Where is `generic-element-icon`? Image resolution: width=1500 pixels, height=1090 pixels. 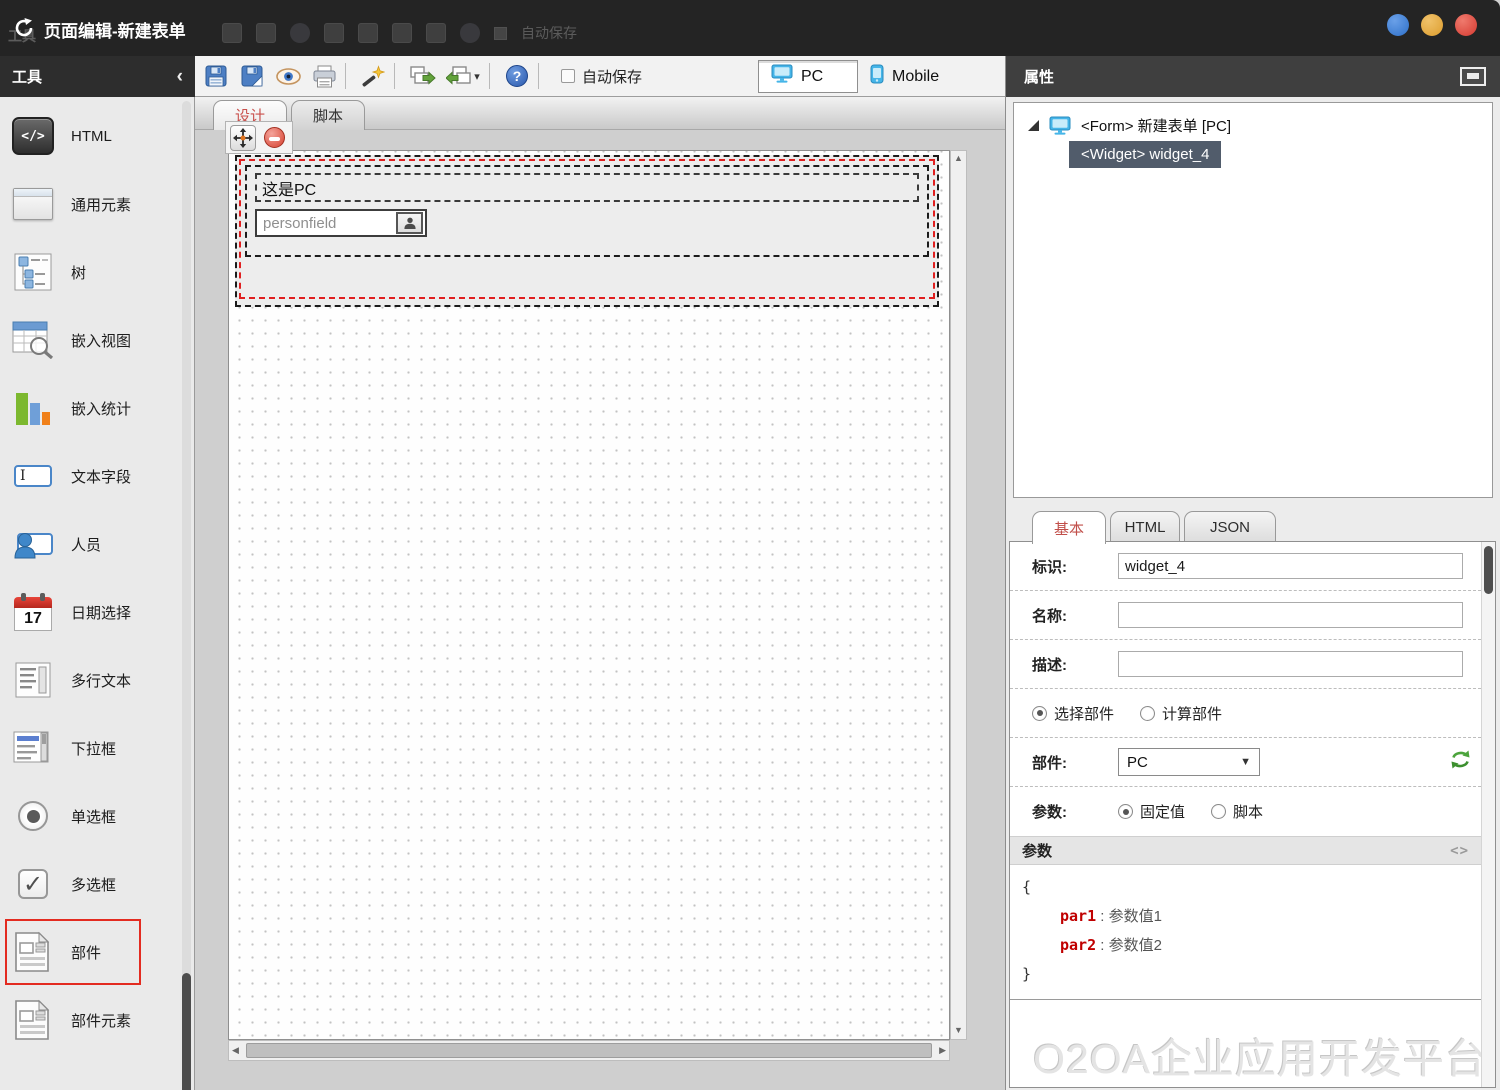
generic-element-icon is located at coordinates (33, 204).